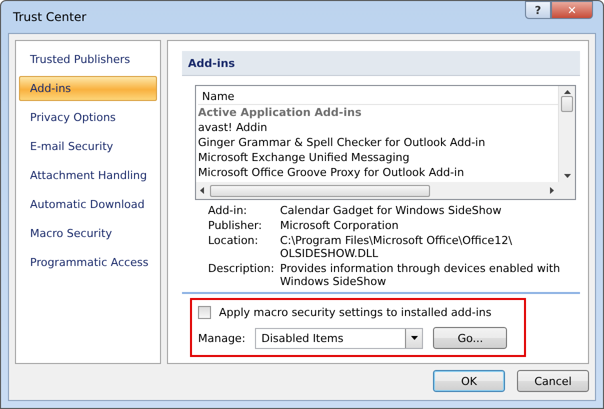  I want to click on list-item: Microsoft Office Groove Proxy for Outlook Add-in, so click(378, 172).